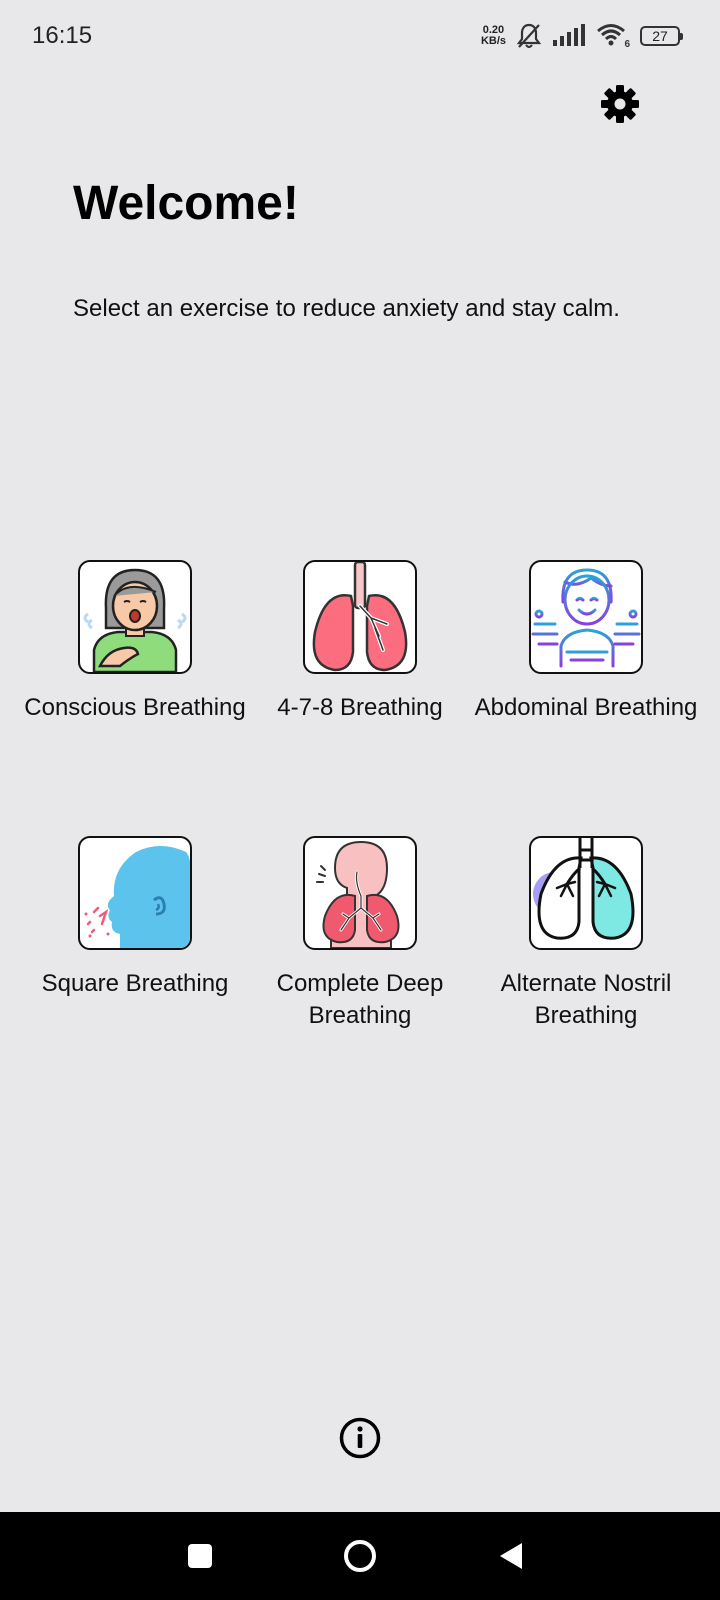 This screenshot has height=1600, width=720. I want to click on tile-label: Square Breathing, so click(135, 983).